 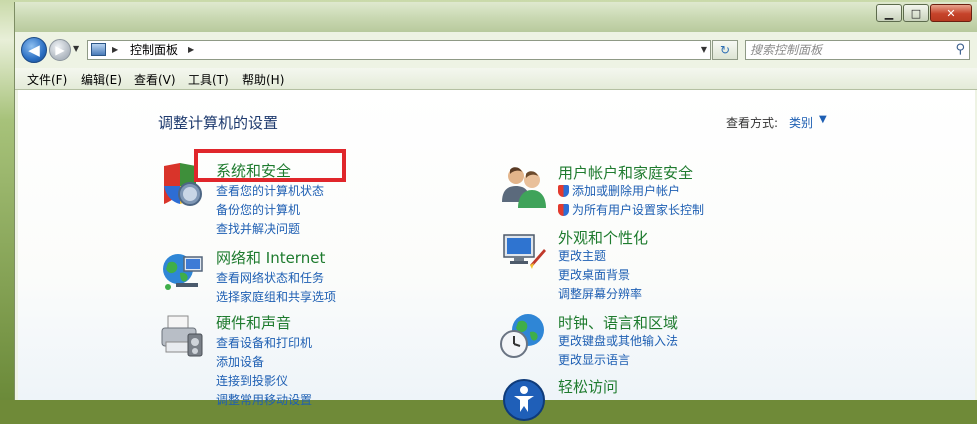 I want to click on link-network-status: 查看网络状态和任务, so click(x=270, y=277).